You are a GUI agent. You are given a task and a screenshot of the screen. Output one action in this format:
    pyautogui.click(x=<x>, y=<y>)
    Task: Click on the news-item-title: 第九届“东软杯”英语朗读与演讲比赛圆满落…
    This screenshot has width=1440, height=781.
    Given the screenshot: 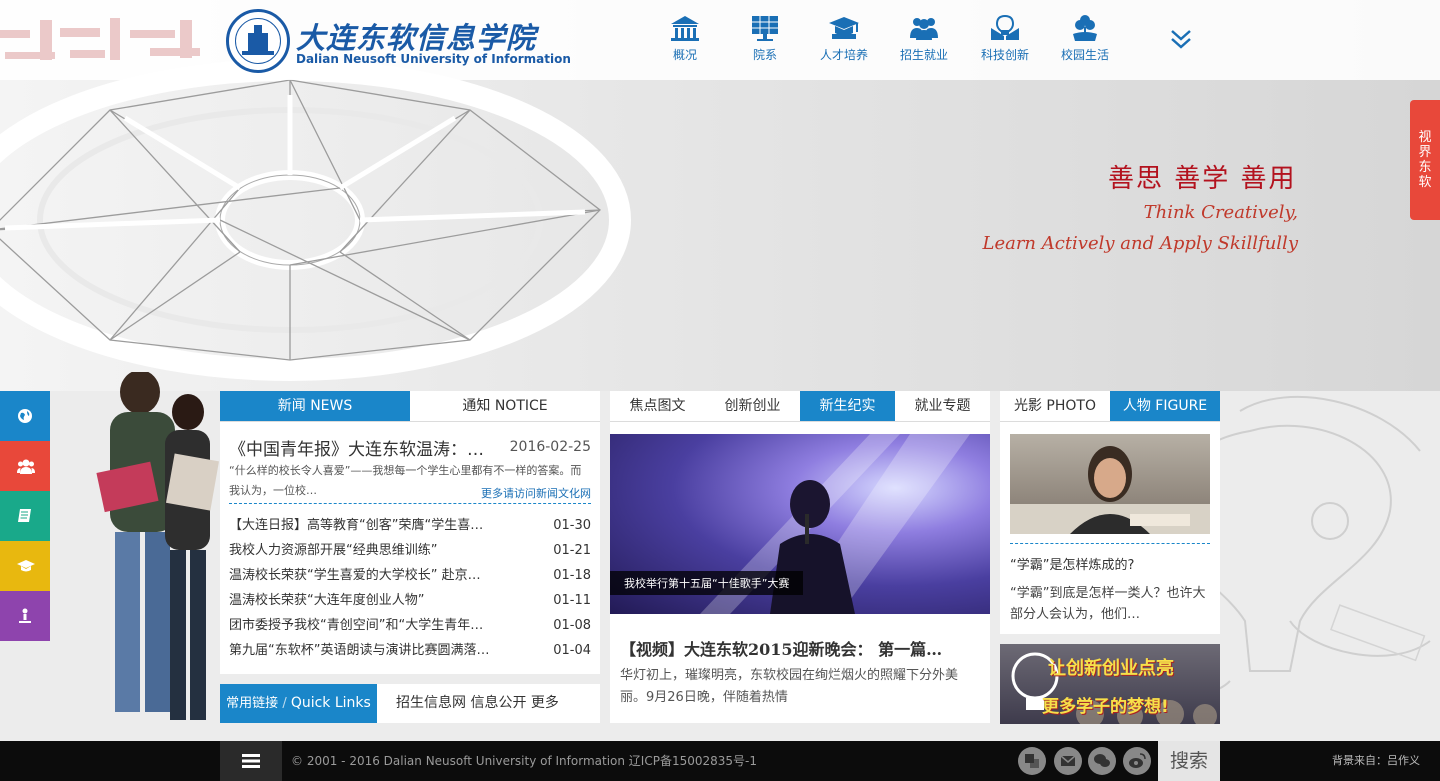 What is the action you would take?
    pyautogui.click(x=374, y=650)
    